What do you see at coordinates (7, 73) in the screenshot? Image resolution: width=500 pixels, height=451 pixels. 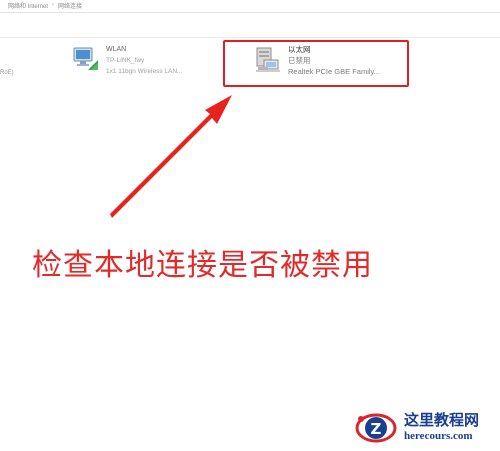 I see `partial-adapter-label: RoE)` at bounding box center [7, 73].